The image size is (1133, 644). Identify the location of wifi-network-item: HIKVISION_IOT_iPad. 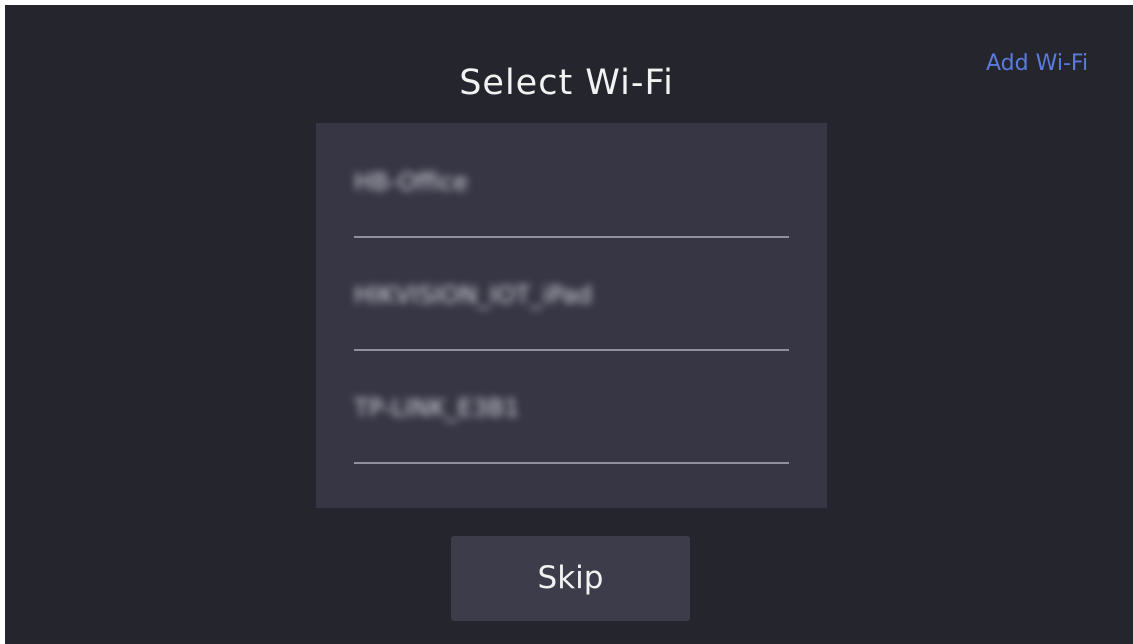
(571, 294).